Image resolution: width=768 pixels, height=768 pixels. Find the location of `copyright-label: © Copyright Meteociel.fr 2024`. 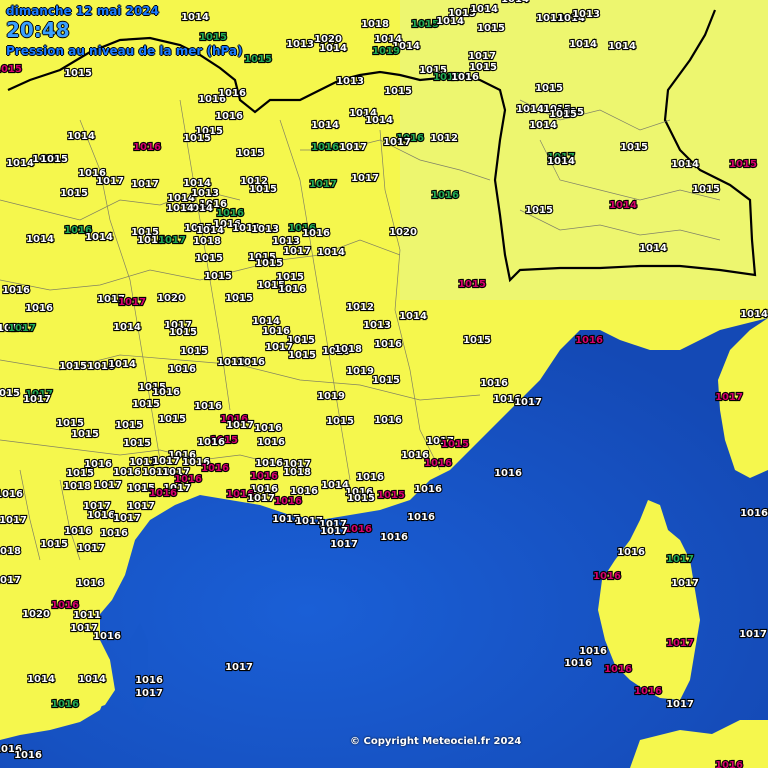

copyright-label: © Copyright Meteociel.fr 2024 is located at coordinates (436, 741).